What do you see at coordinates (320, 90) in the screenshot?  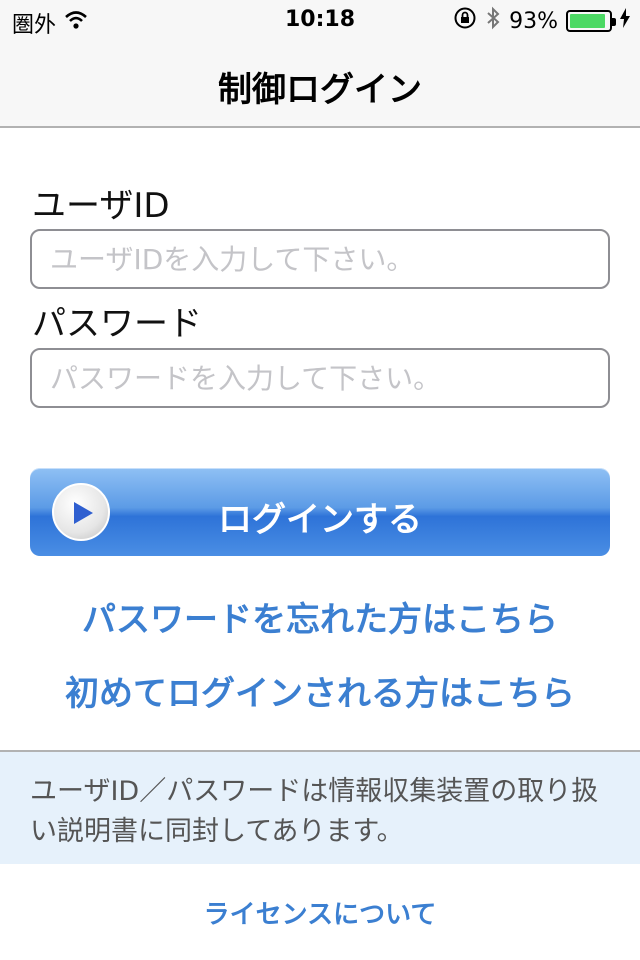 I see `page-title: 制御ログイン` at bounding box center [320, 90].